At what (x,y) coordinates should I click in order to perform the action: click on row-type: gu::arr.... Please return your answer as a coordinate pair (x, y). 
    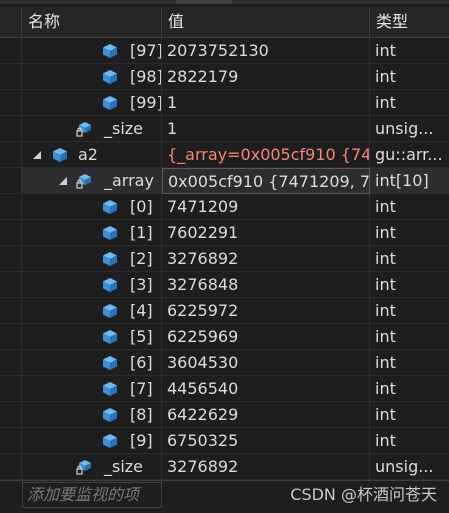
    Looking at the image, I should click on (409, 154).